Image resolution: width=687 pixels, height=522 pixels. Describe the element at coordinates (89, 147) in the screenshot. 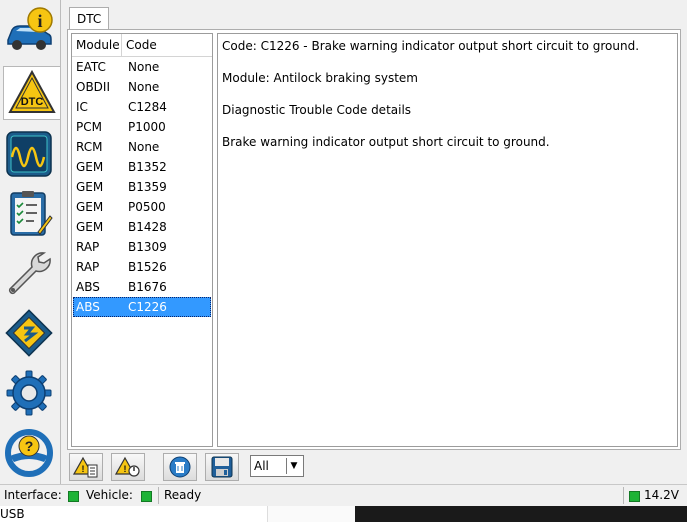

I see `row-module: RCM` at that location.